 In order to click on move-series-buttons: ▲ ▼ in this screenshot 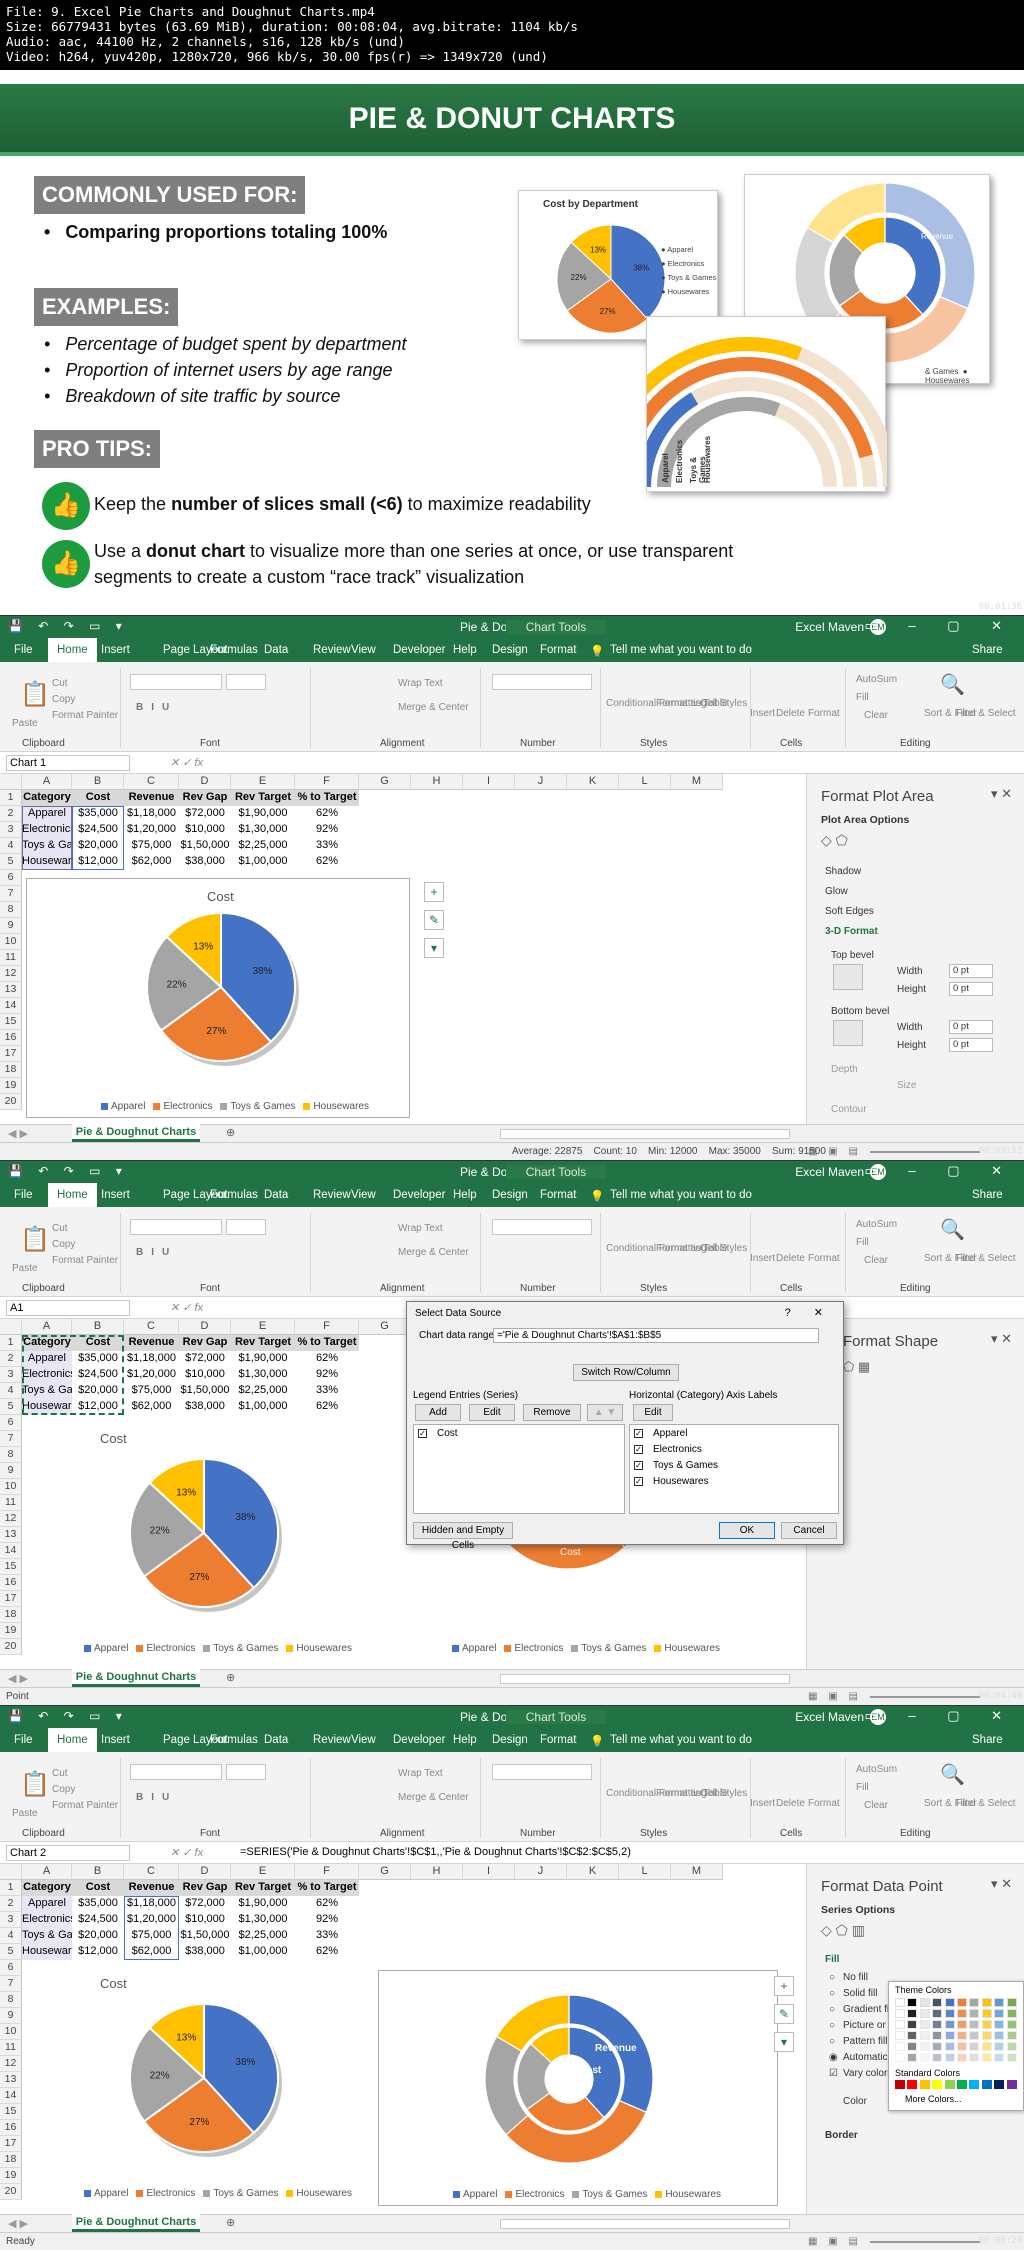, I will do `click(605, 1412)`.